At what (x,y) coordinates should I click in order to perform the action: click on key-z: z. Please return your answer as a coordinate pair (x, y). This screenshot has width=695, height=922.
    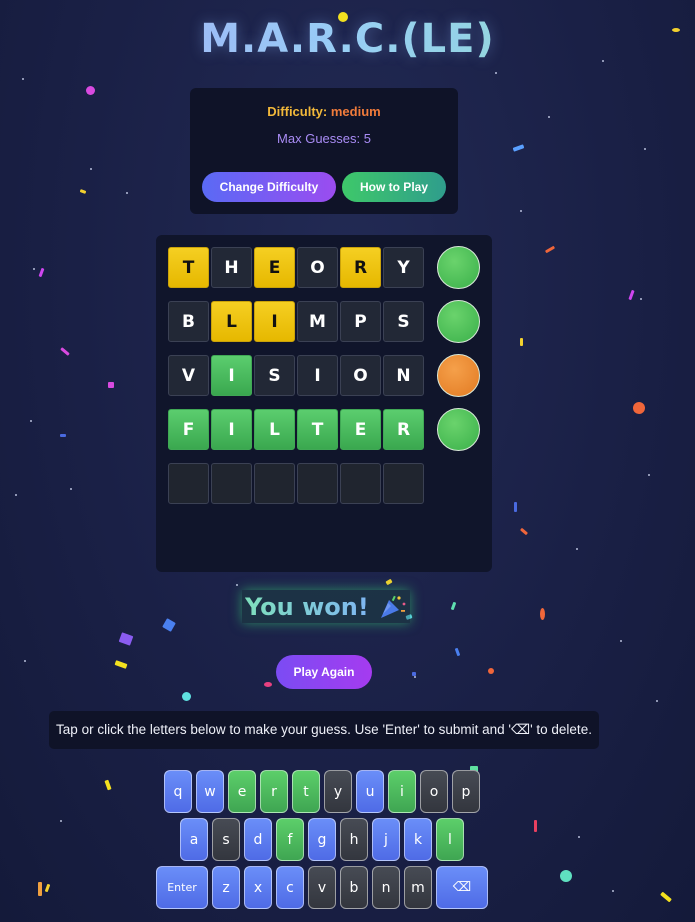
    Looking at the image, I should click on (226, 887).